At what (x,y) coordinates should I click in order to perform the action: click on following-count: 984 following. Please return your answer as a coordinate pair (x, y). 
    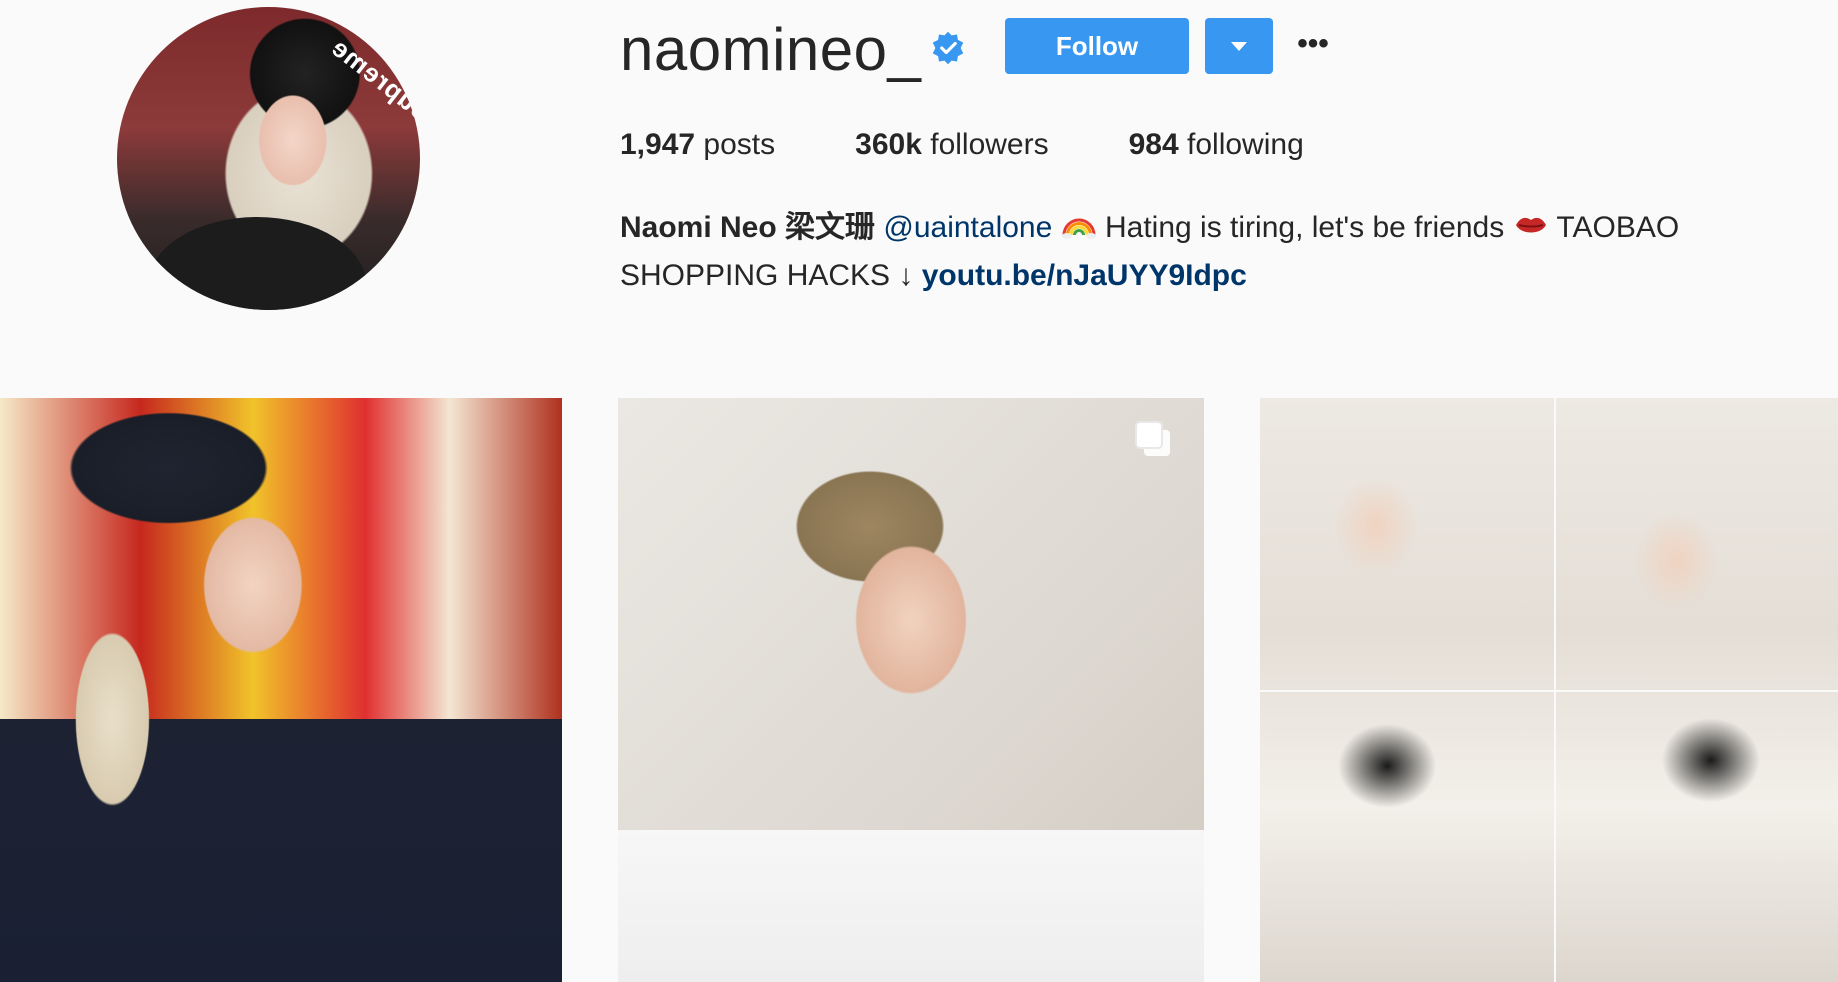
    Looking at the image, I should click on (1216, 145).